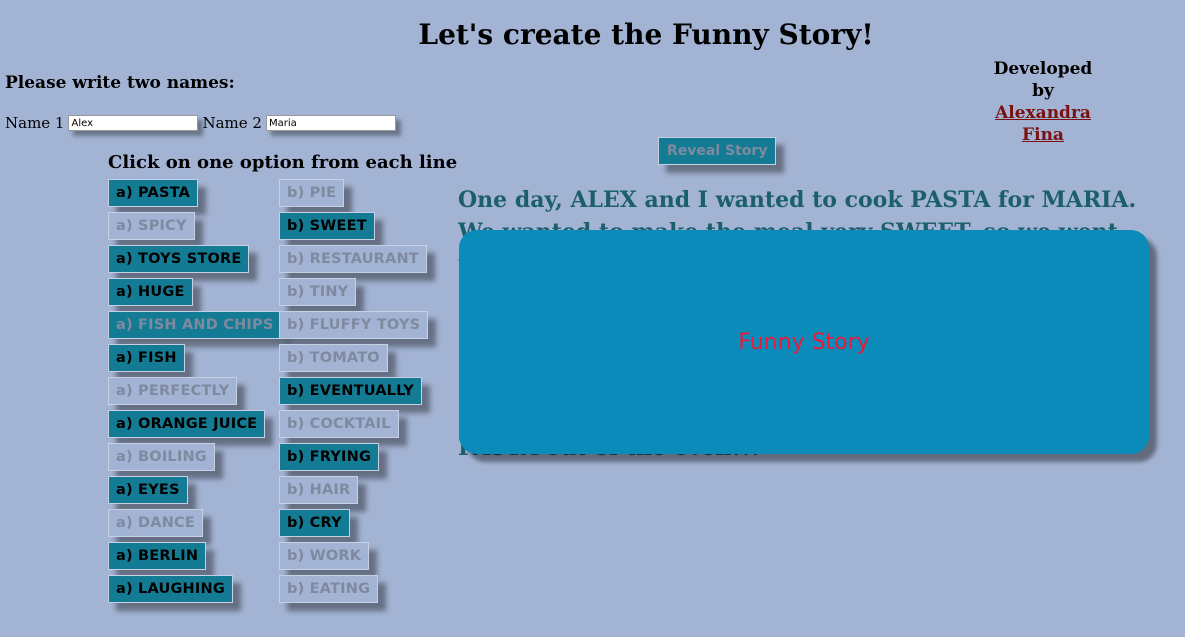 Image resolution: width=1185 pixels, height=637 pixels. What do you see at coordinates (151, 226) in the screenshot?
I see `option-a-row-2: a) SPICY` at bounding box center [151, 226].